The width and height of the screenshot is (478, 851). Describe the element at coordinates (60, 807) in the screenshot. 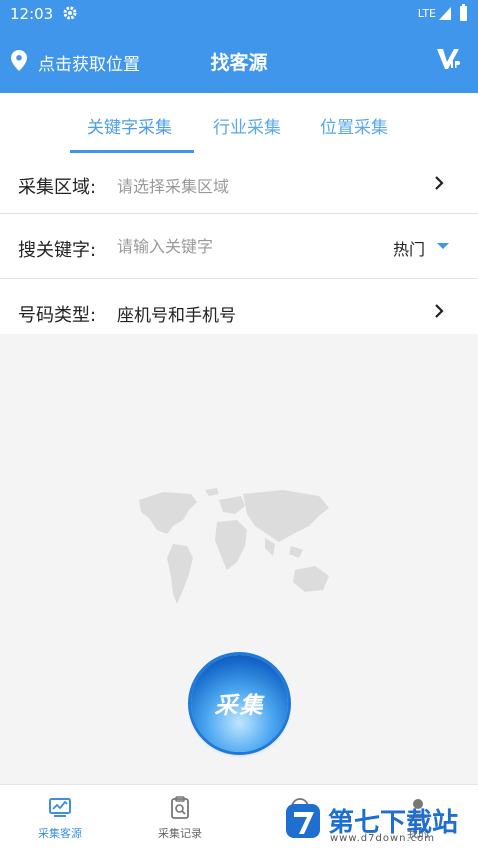

I see `monitor-chart-icon` at that location.